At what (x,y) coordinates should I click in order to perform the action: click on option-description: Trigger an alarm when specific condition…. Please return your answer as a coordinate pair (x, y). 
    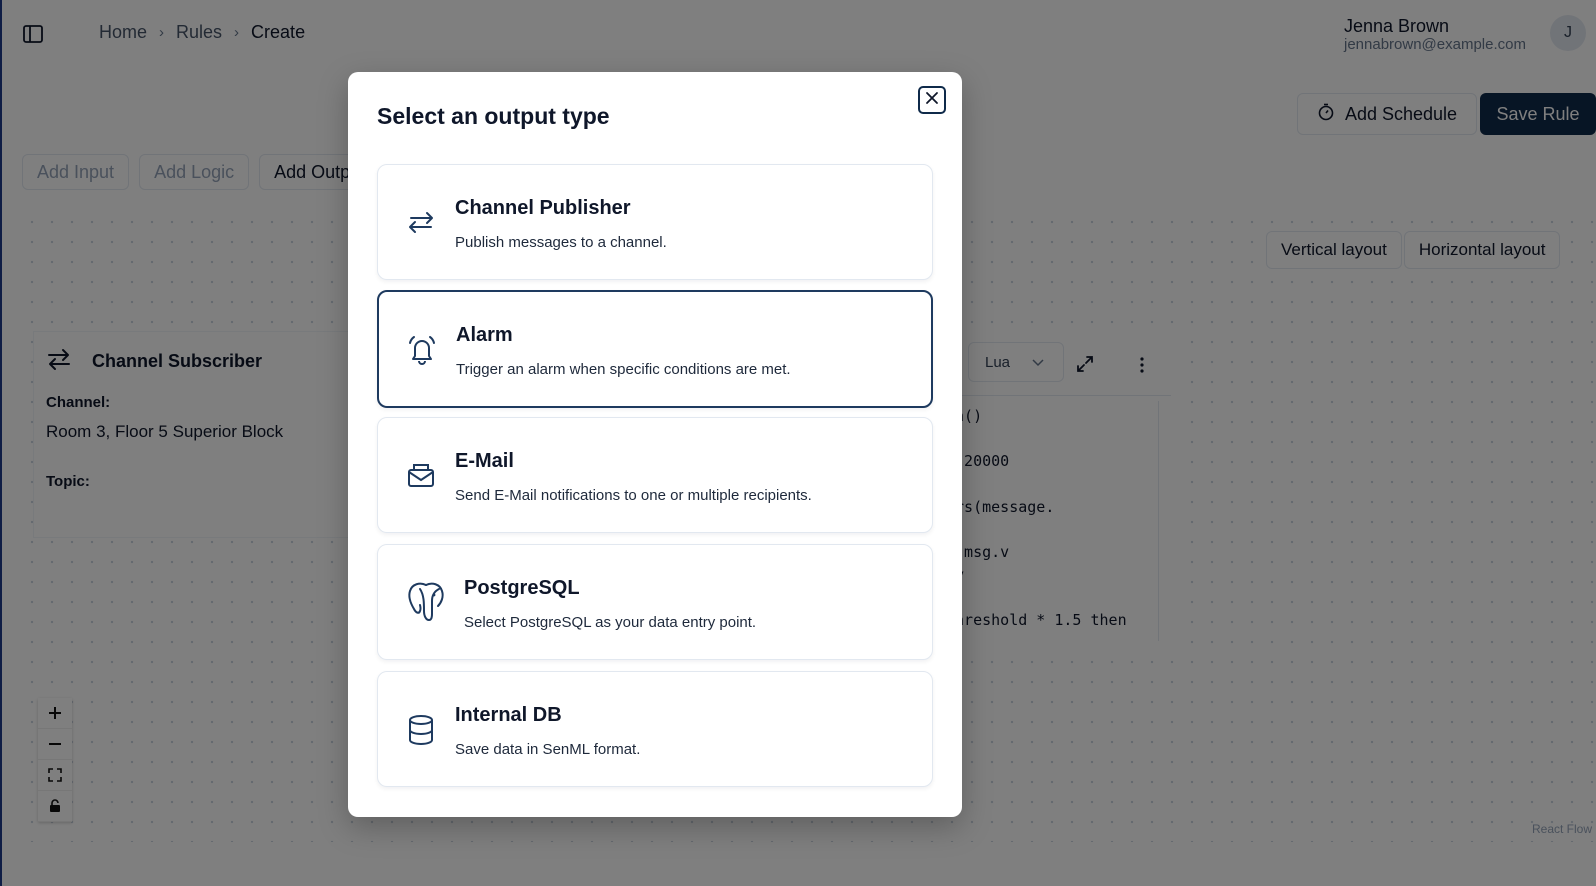
    Looking at the image, I should click on (623, 369).